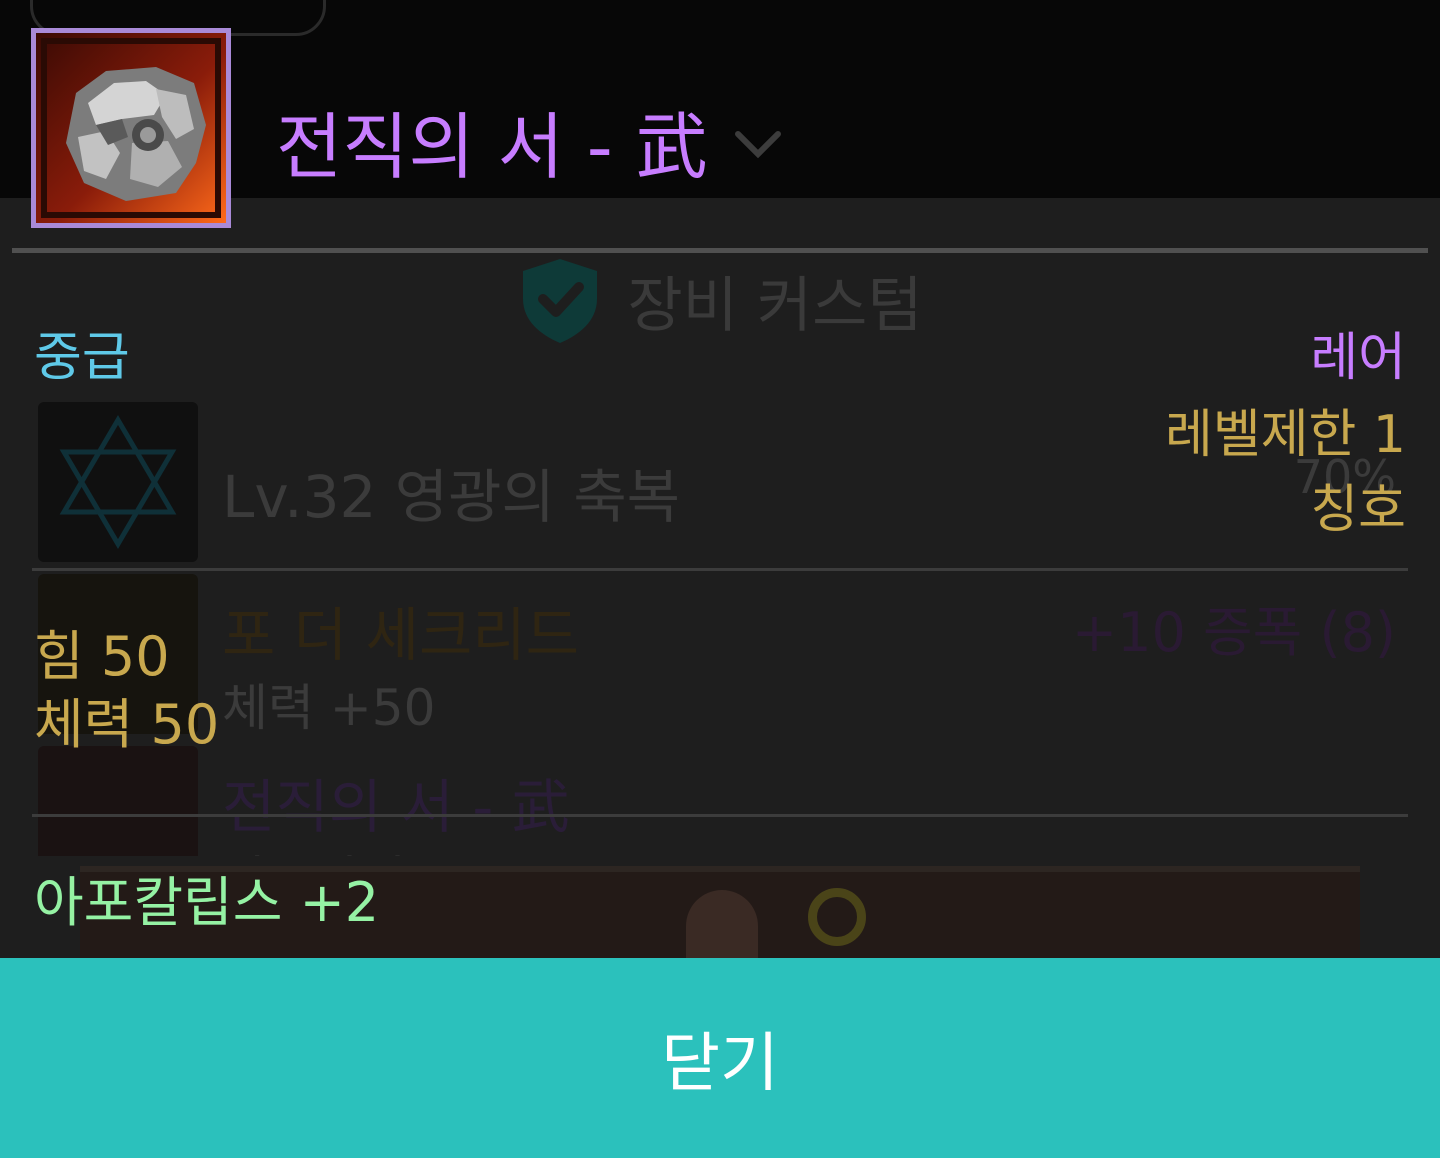  What do you see at coordinates (720, 1063) in the screenshot?
I see `close-button-label: 닫기` at bounding box center [720, 1063].